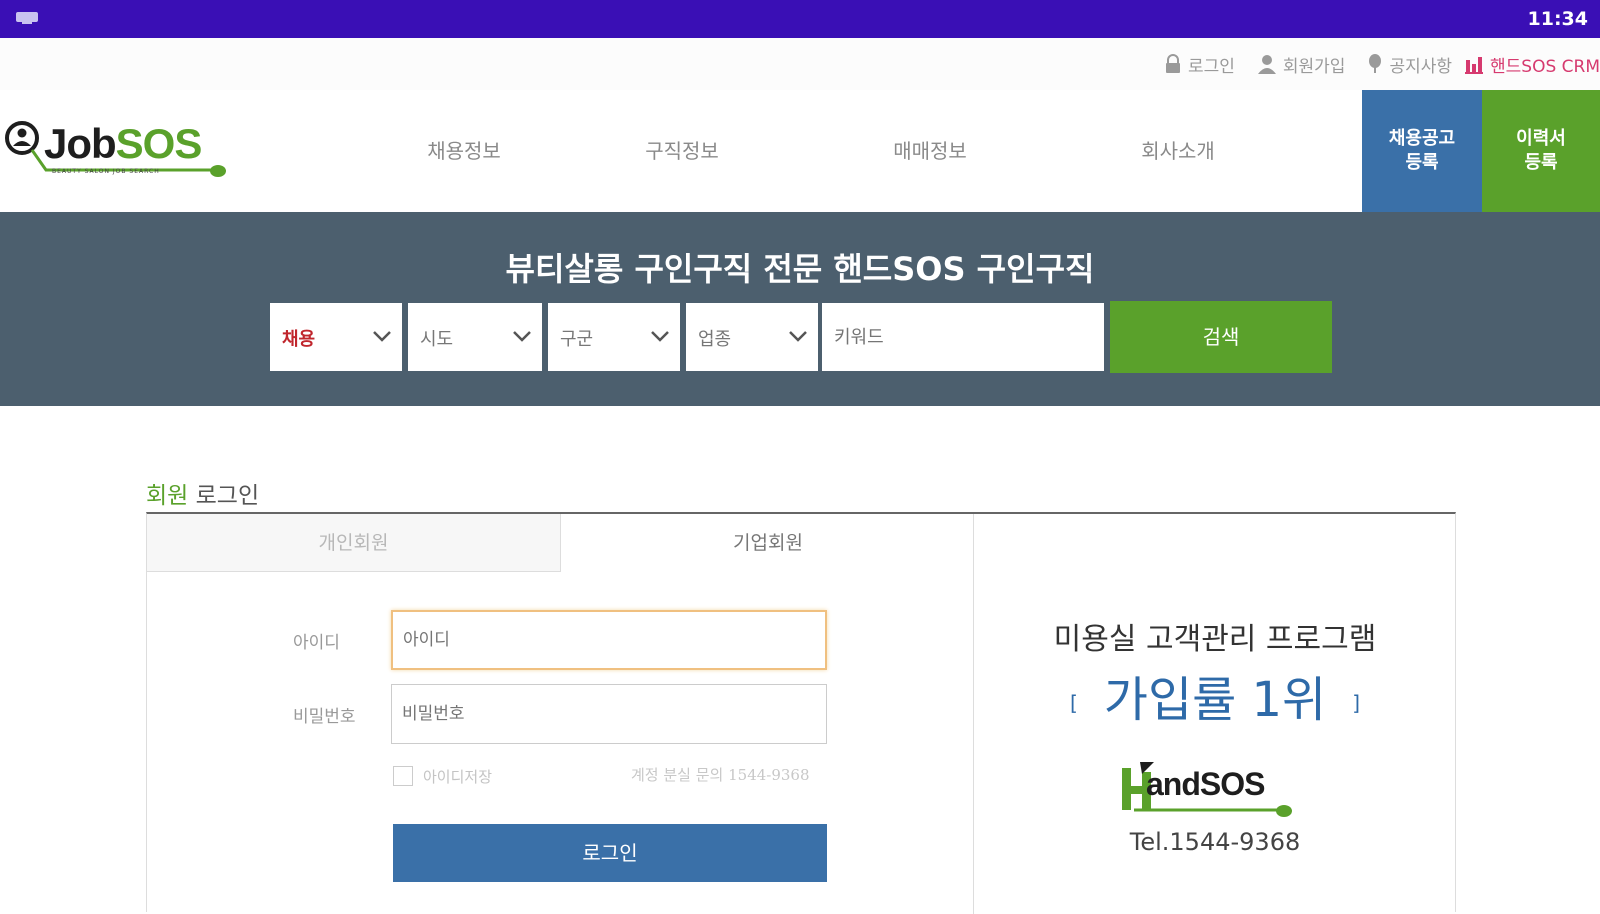  I want to click on top-utility-bar: 로그인 회원가입 공지사항 핸드SOS CRM, so click(800, 64).